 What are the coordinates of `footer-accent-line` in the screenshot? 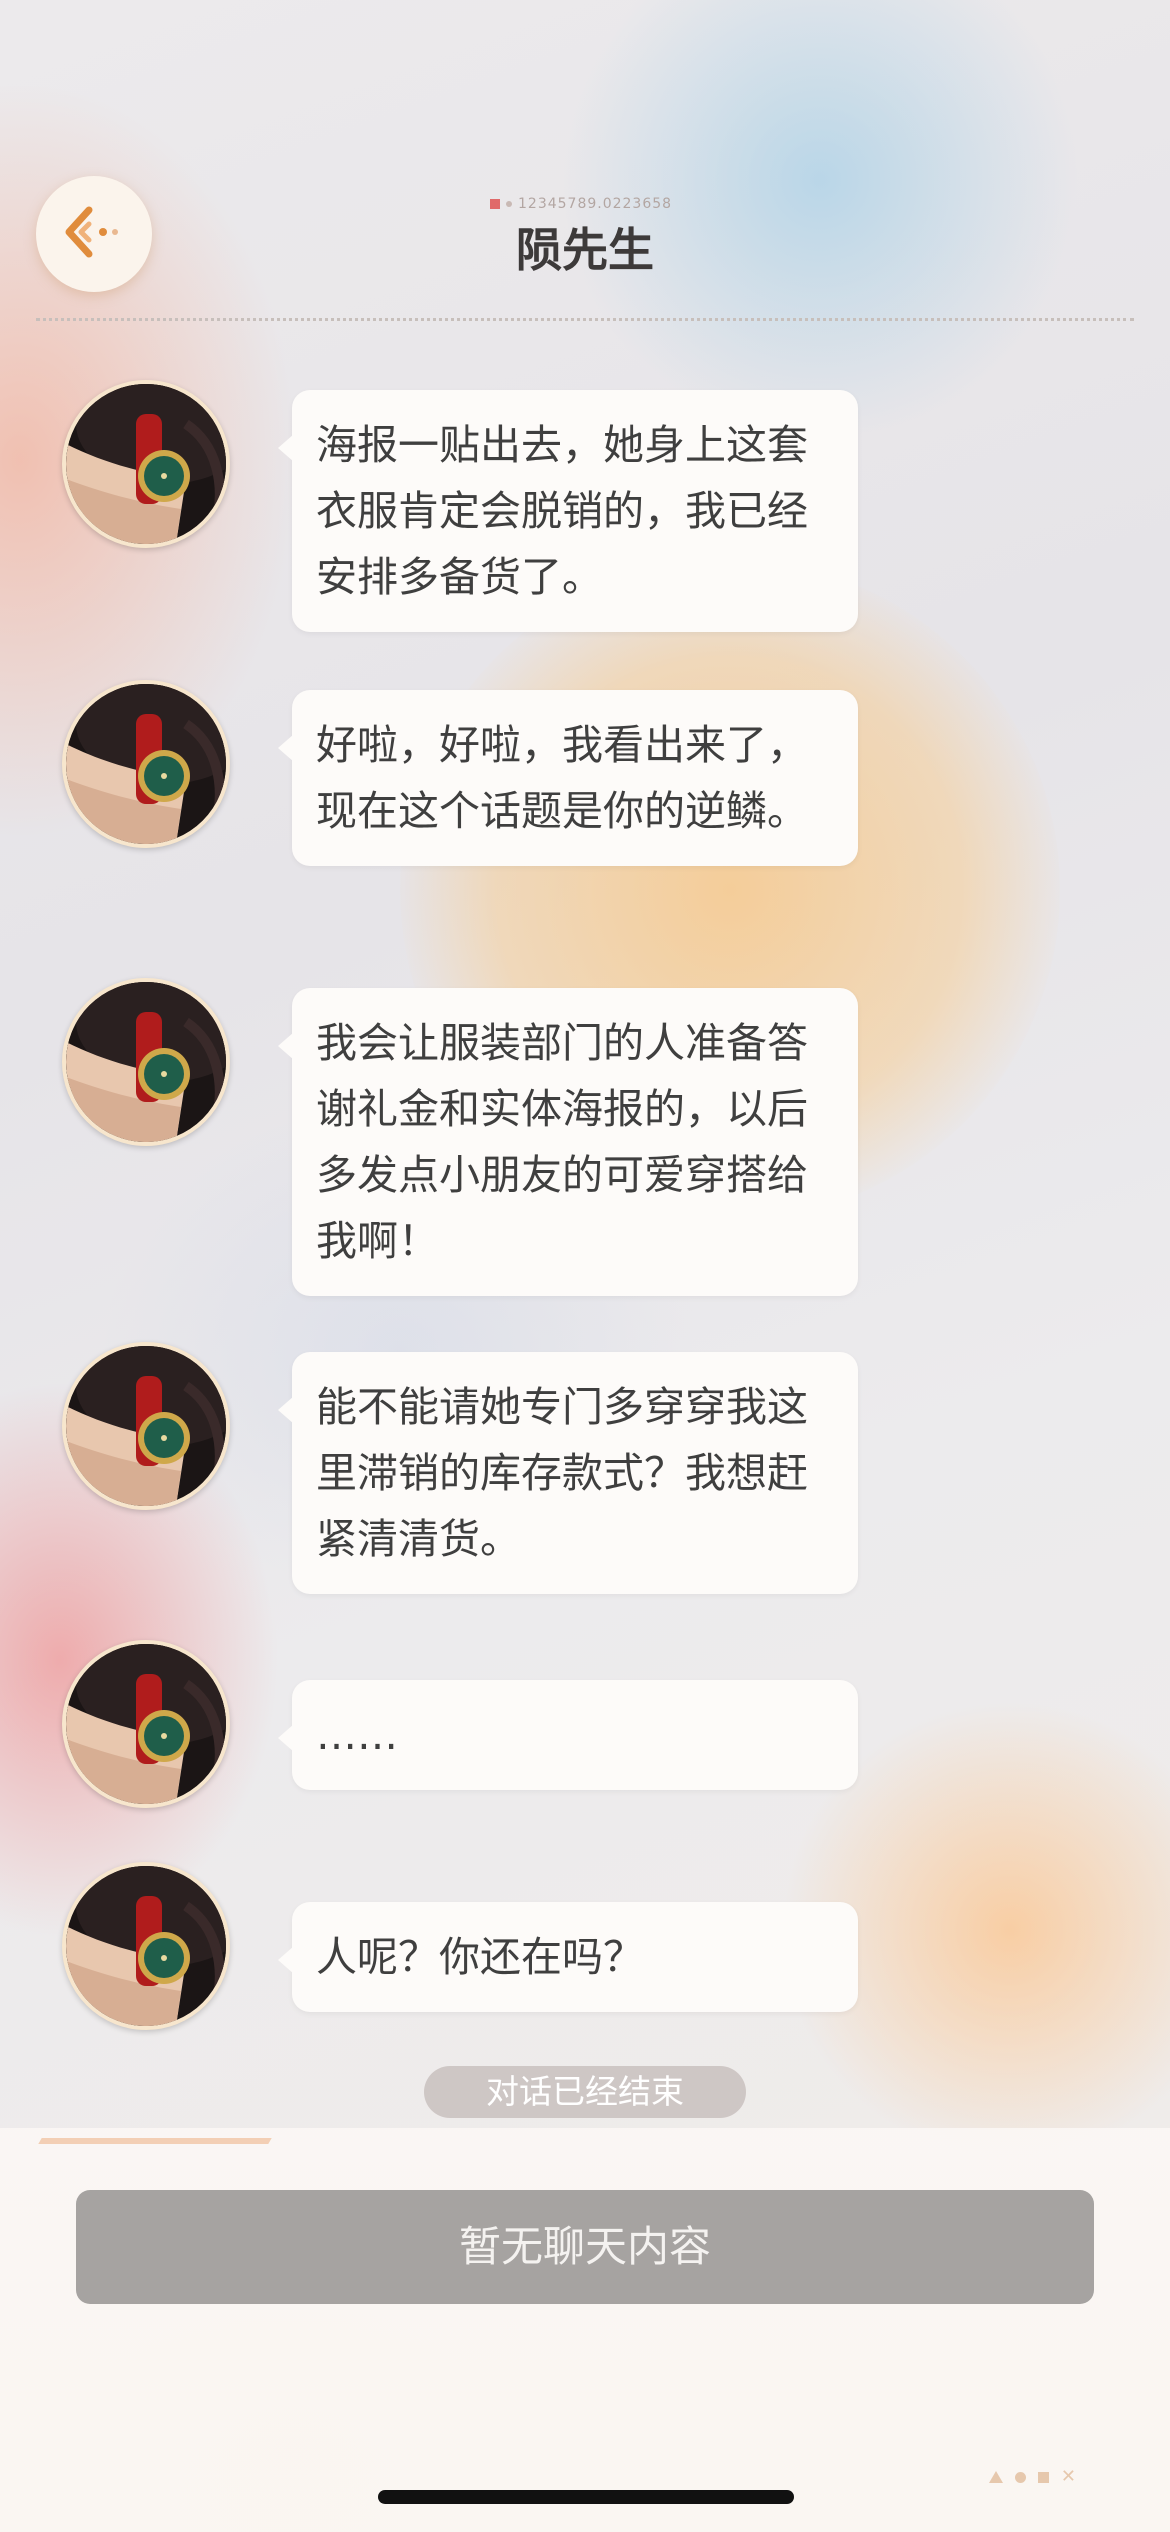 It's located at (155, 2141).